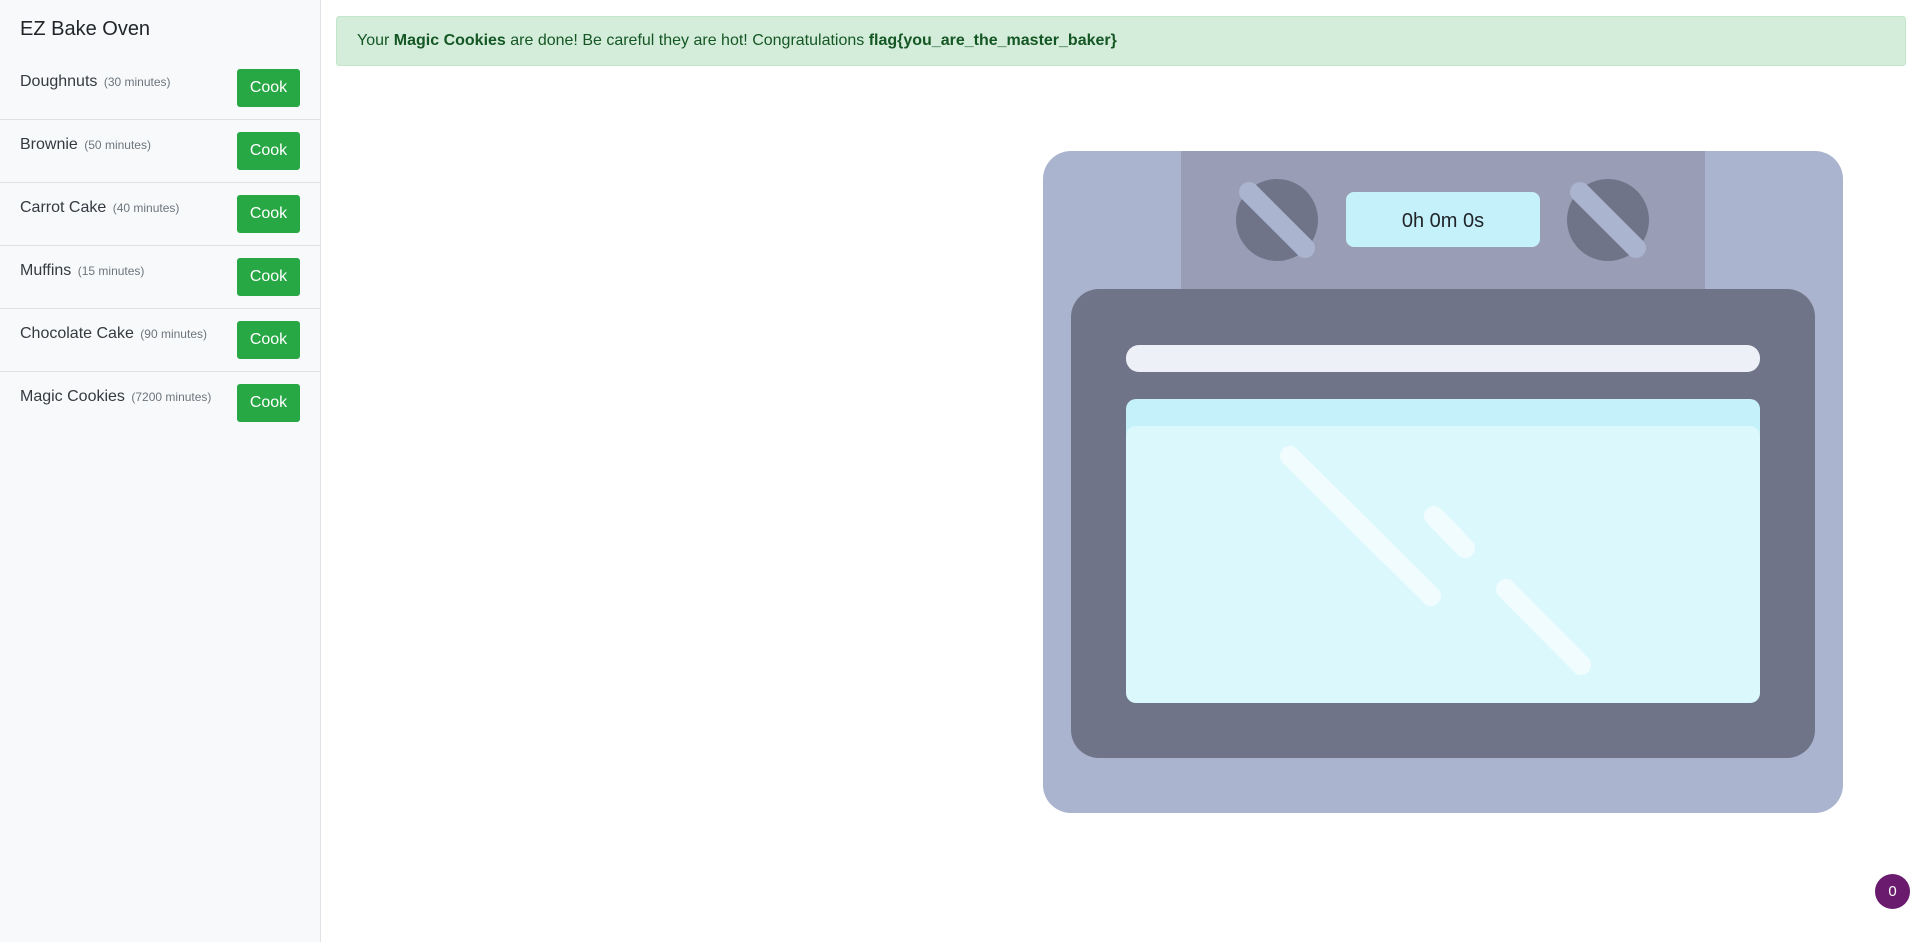 The height and width of the screenshot is (942, 1920). I want to click on list-item: Chocolate Cake (90 minutes) Cook, so click(160, 340).